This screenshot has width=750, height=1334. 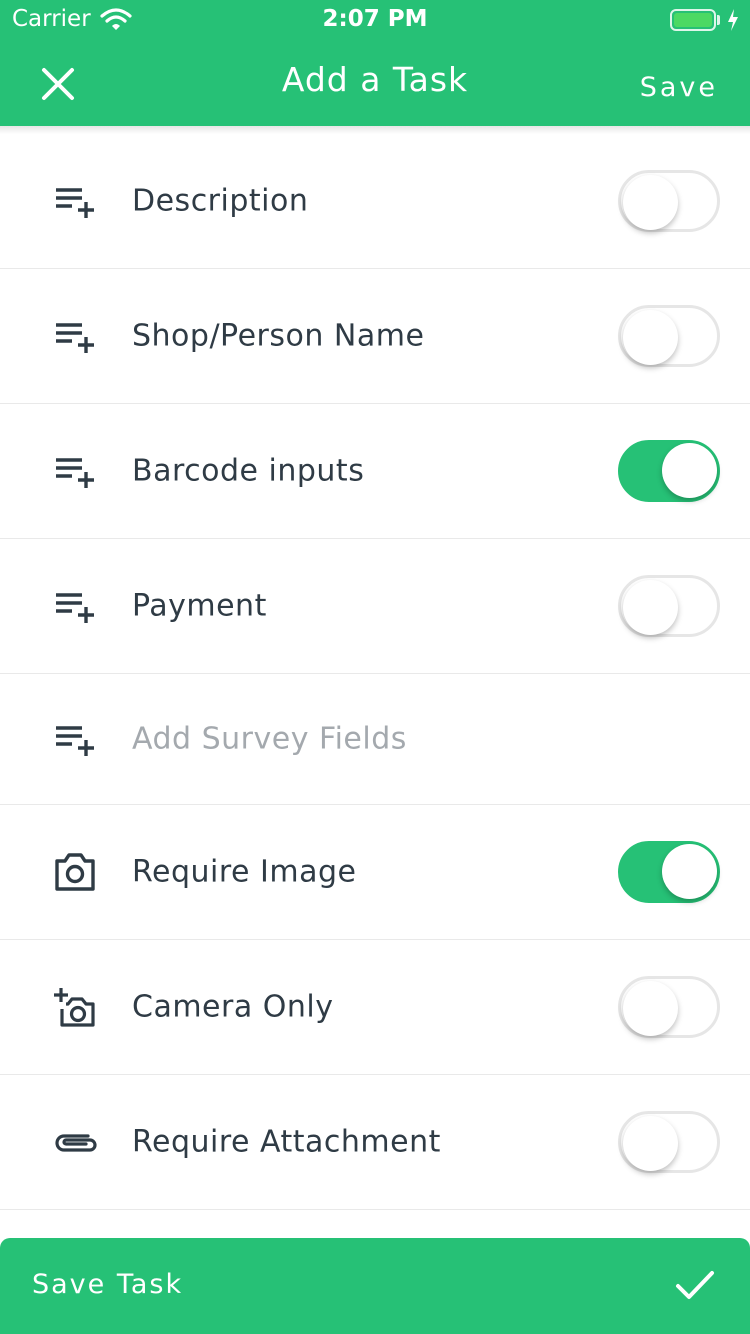 What do you see at coordinates (269, 739) in the screenshot?
I see `add-survey-fields-link: Add Survey Fields` at bounding box center [269, 739].